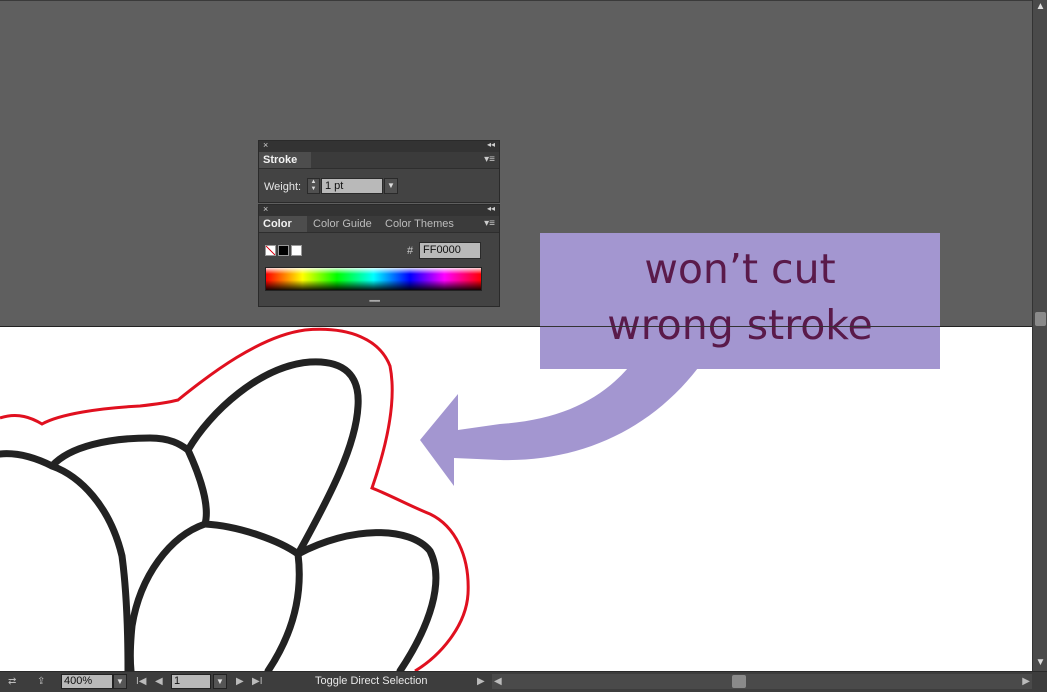 The width and height of the screenshot is (1047, 692). I want to click on callout-line-2: wrong stroke, so click(740, 325).